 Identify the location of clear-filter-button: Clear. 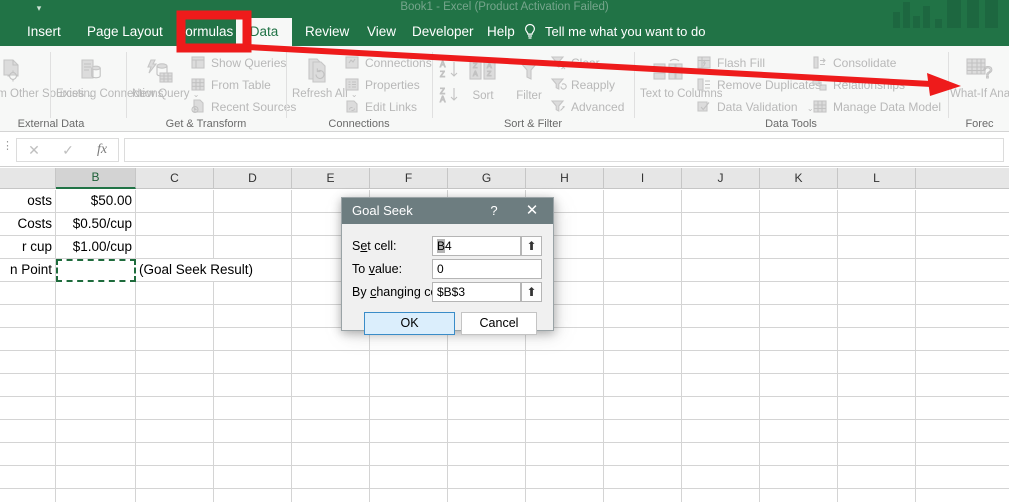
(575, 63).